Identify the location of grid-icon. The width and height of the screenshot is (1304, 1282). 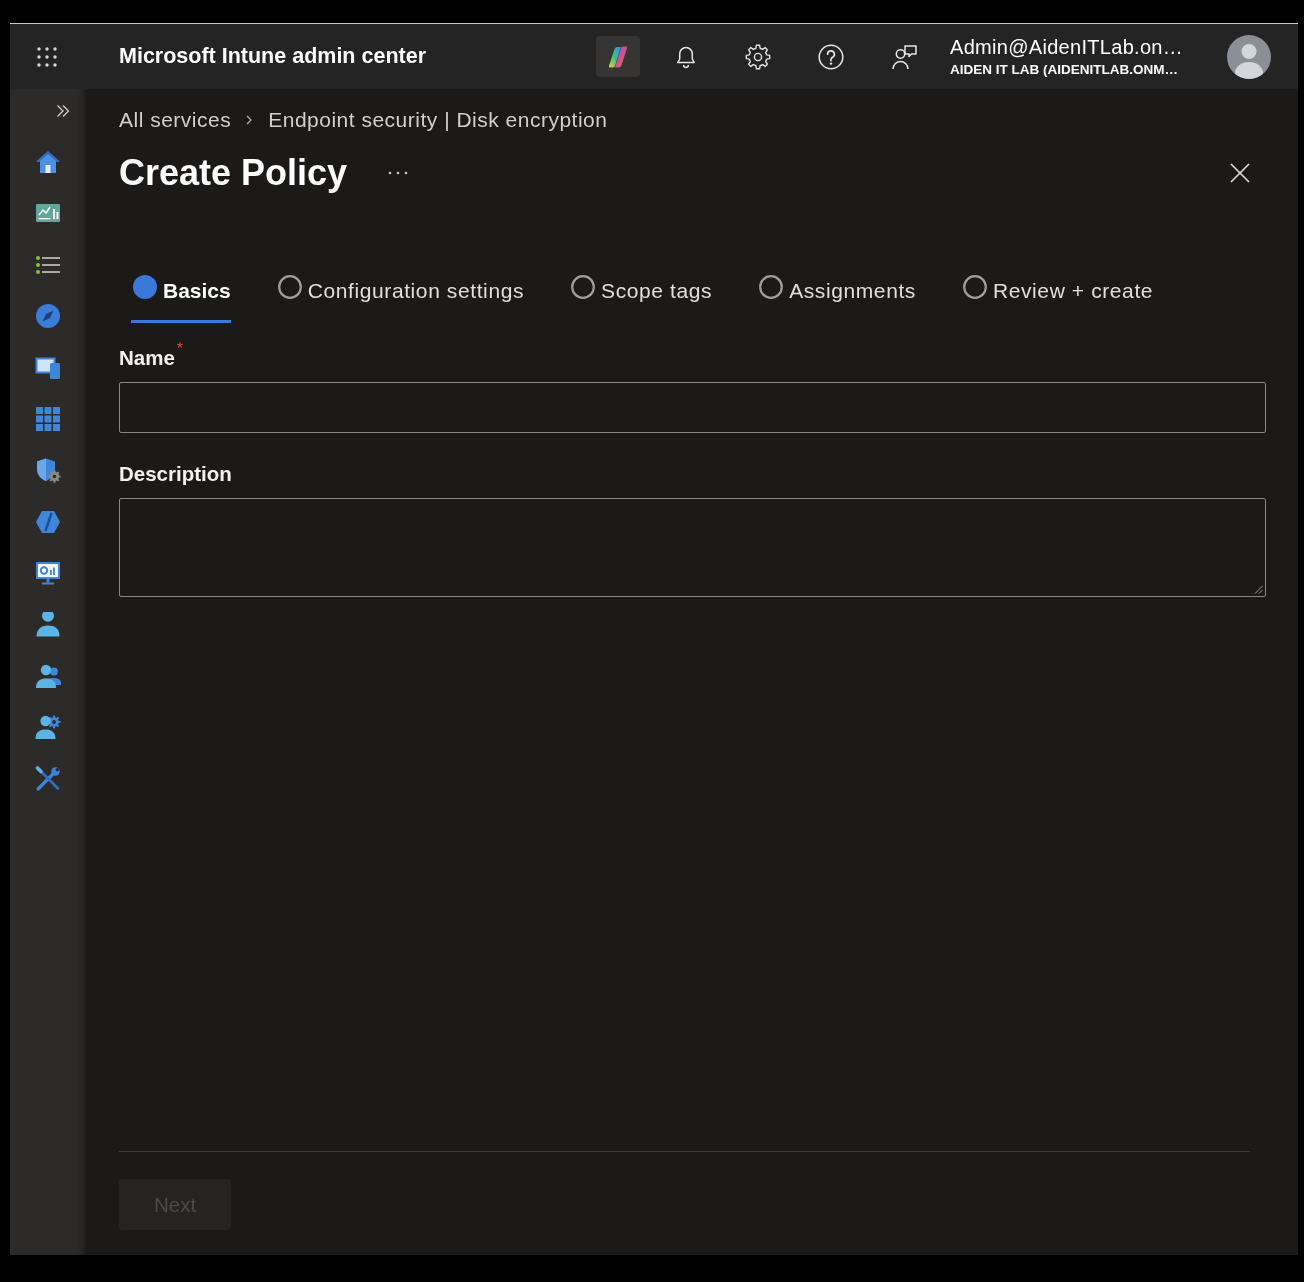
(48, 418).